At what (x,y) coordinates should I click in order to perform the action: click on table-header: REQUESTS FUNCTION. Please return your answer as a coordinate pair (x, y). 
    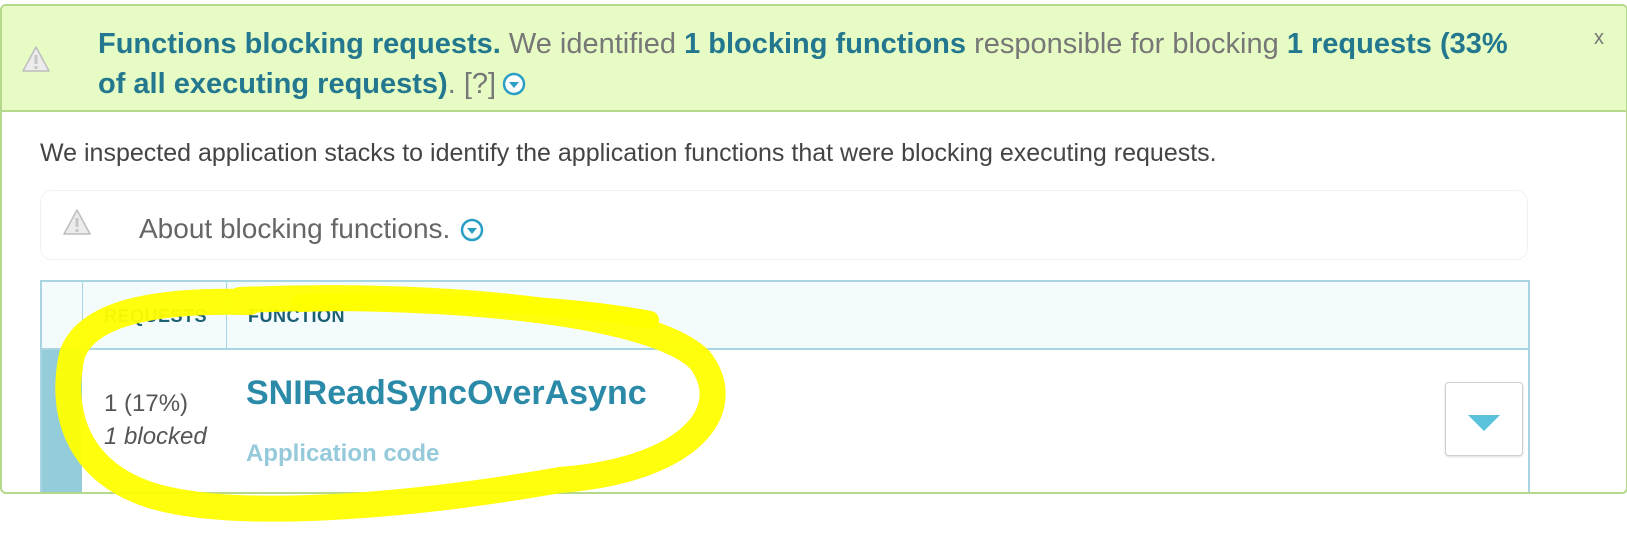
    Looking at the image, I should click on (785, 316).